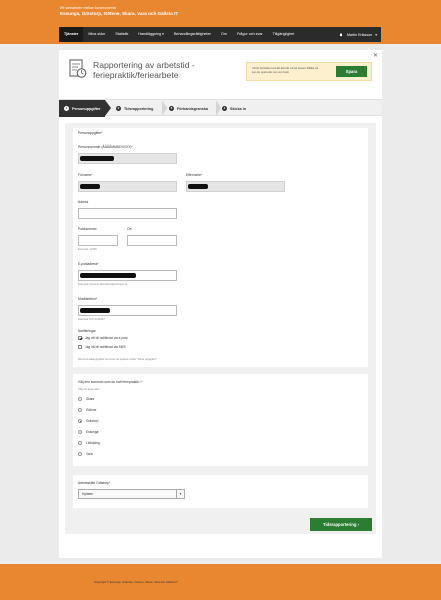 The image size is (441, 600). Describe the element at coordinates (85, 175) in the screenshot. I see `first-name-label: Förnamn*` at that location.